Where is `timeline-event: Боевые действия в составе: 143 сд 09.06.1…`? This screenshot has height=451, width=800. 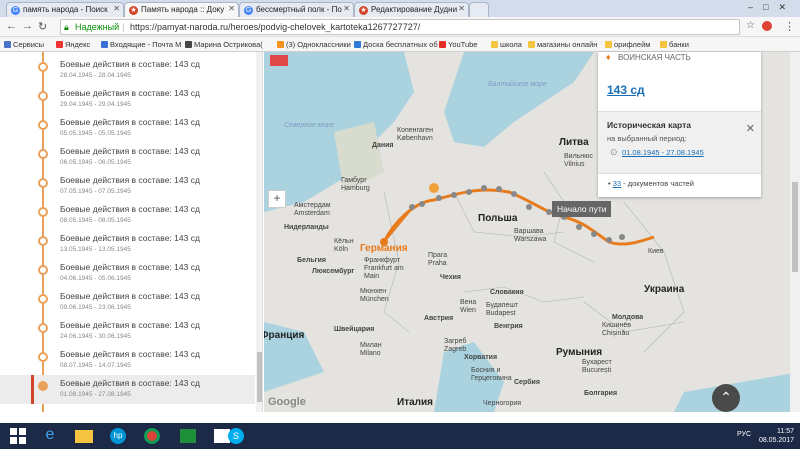 timeline-event: Боевые действия в составе: 143 сд 09.06.1… is located at coordinates (127, 302).